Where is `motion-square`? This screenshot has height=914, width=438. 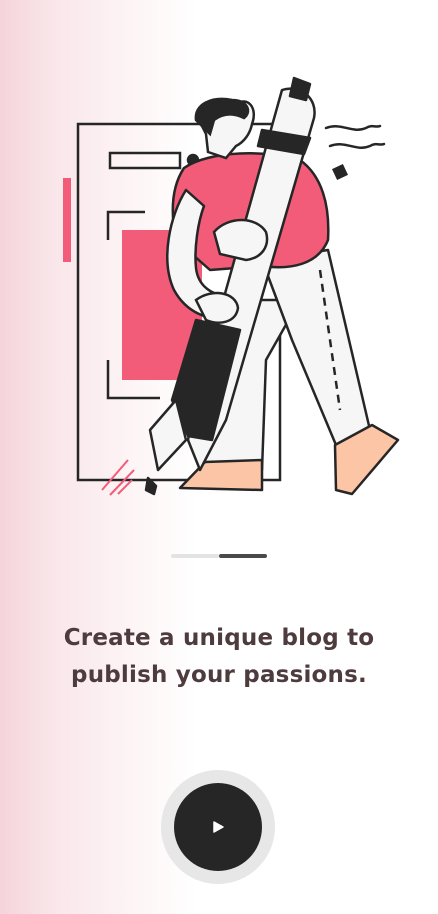 motion-square is located at coordinates (340, 172).